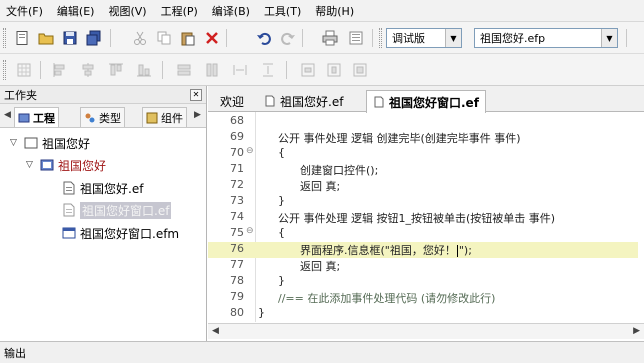  What do you see at coordinates (423, 122) in the screenshot?
I see `code-line: 68` at bounding box center [423, 122].